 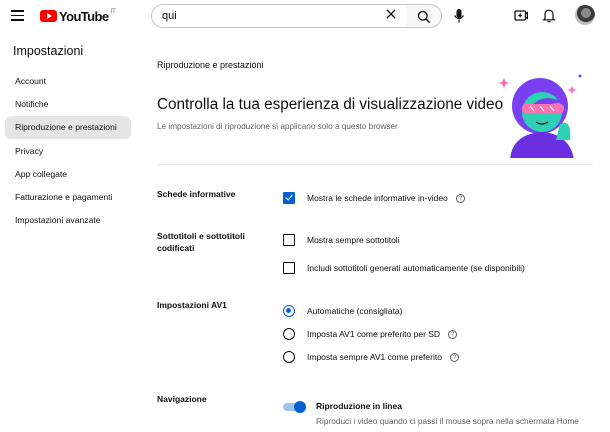 I want to click on cards-option: Mostra le schede informative in-video ?, so click(x=374, y=198).